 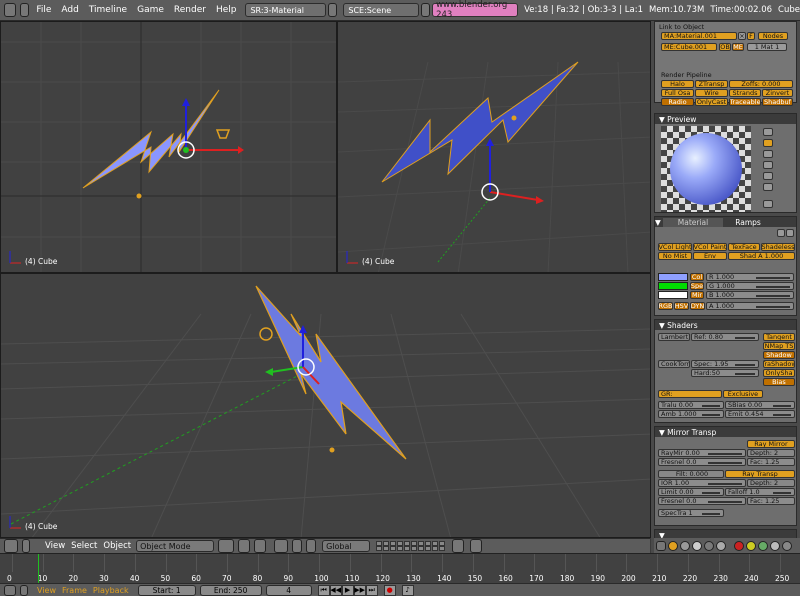 What do you see at coordinates (768, 132) in the screenshot?
I see `preview-flat-button` at bounding box center [768, 132].